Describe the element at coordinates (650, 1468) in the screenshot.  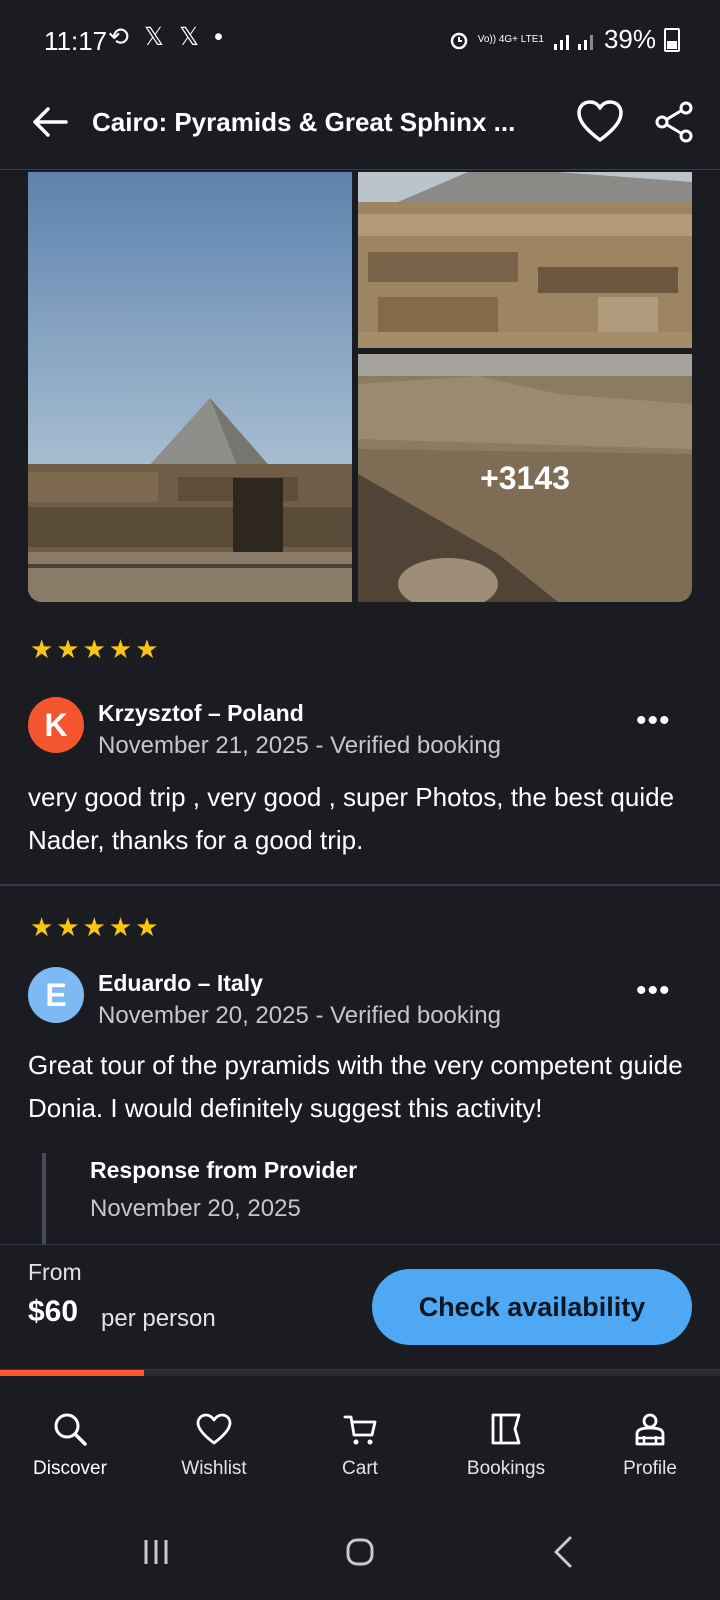
I see `tab-label: Profile` at that location.